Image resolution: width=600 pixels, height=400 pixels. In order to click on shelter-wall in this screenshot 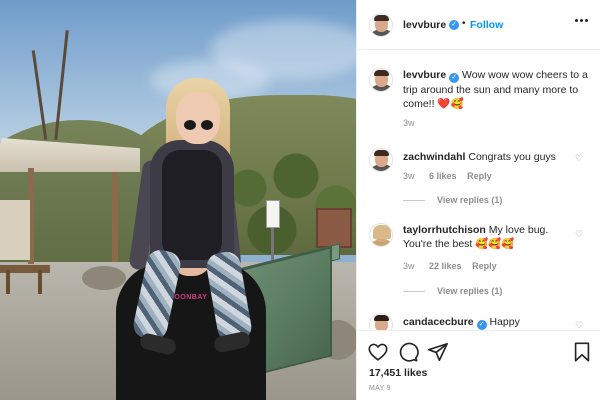, I will do `click(15, 230)`.